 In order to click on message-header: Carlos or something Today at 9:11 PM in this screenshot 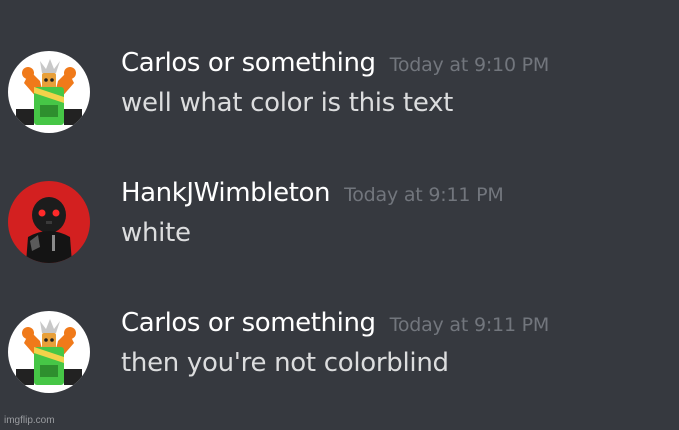, I will do `click(335, 325)`.